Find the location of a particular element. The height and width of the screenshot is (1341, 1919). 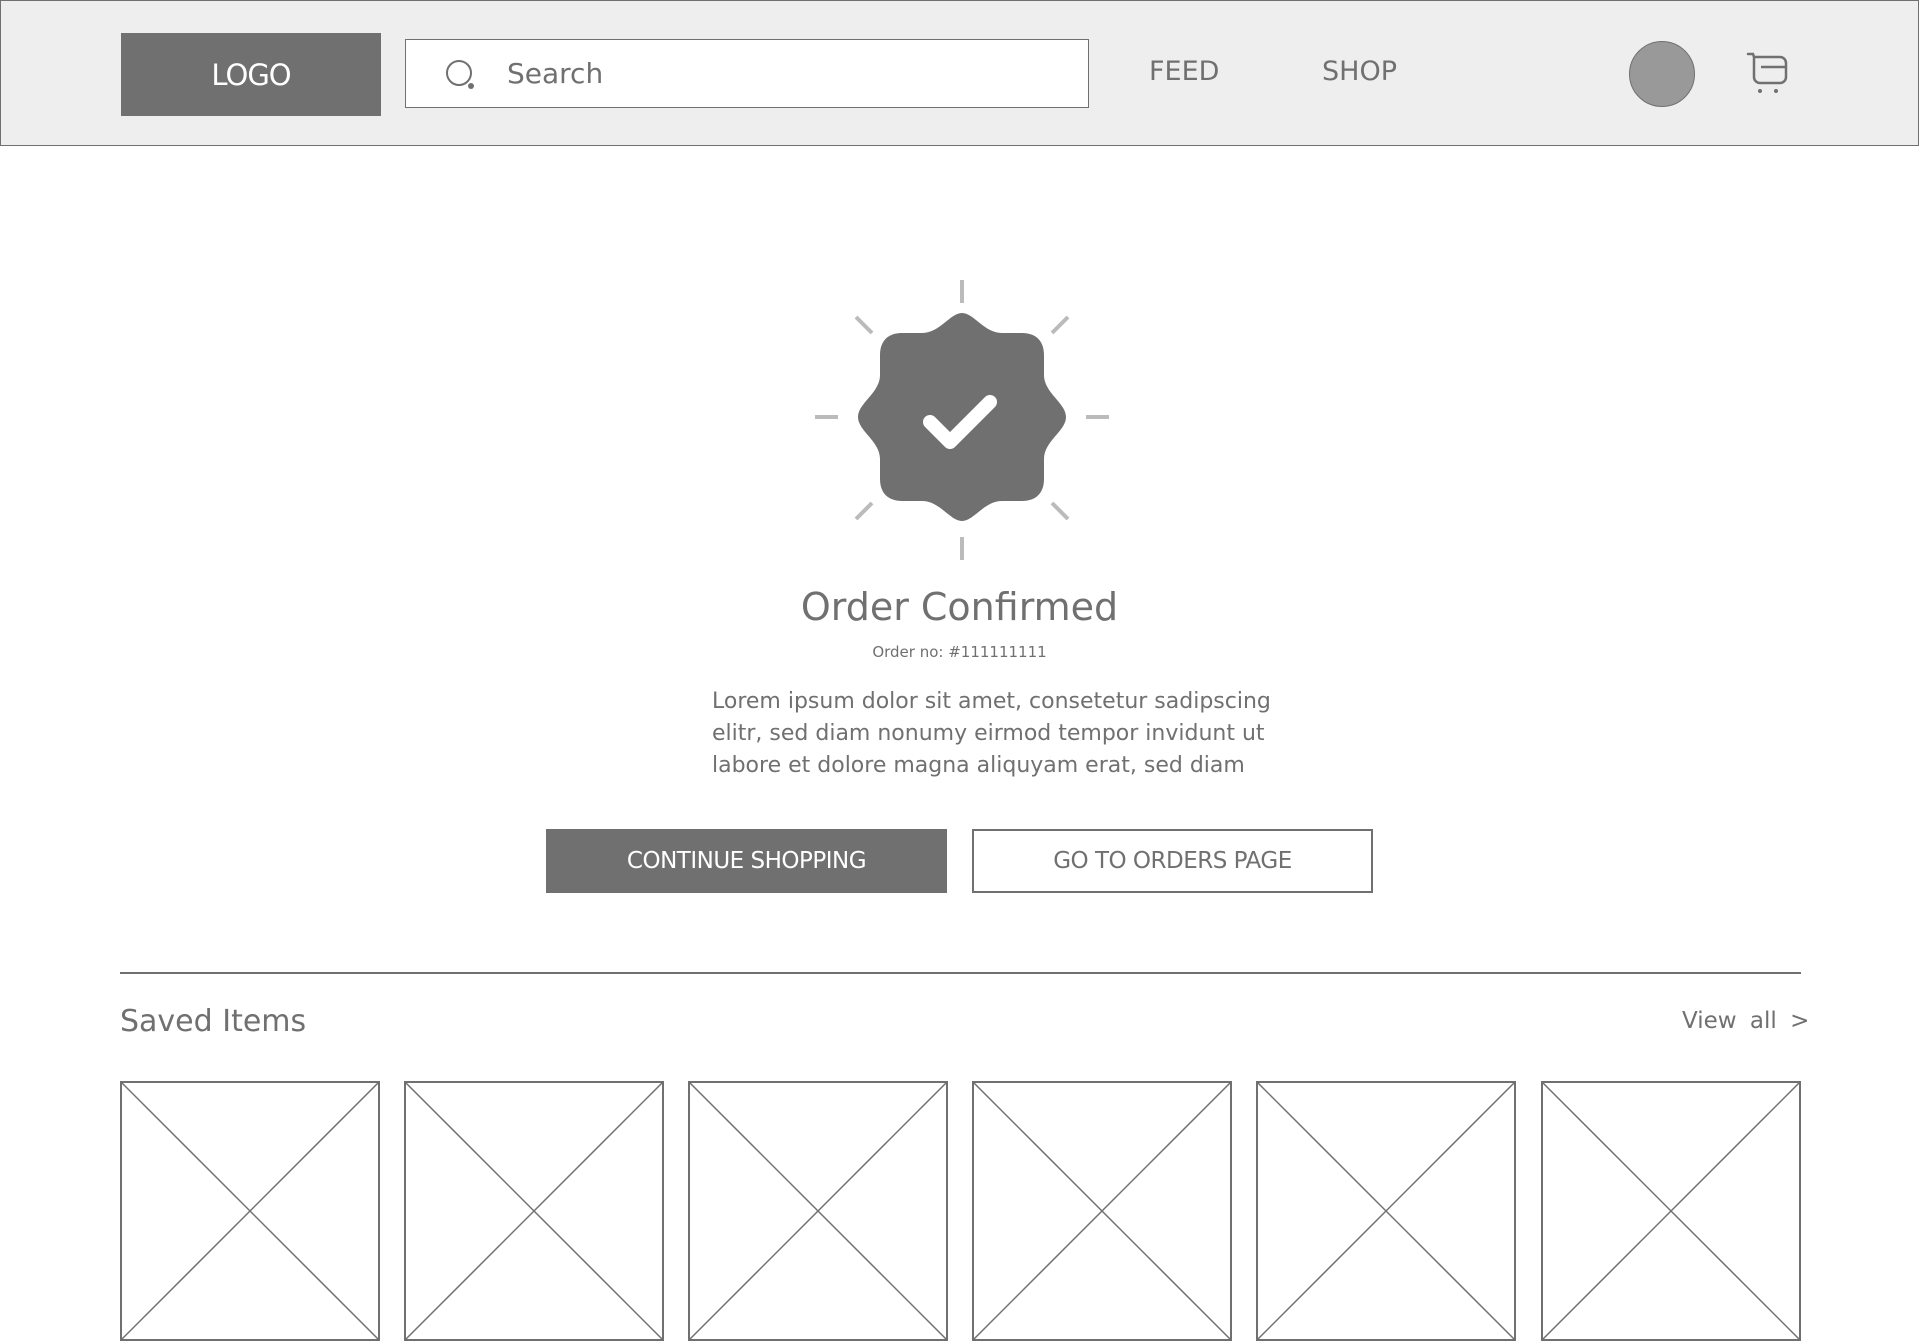

logo: LOGO is located at coordinates (251, 74).